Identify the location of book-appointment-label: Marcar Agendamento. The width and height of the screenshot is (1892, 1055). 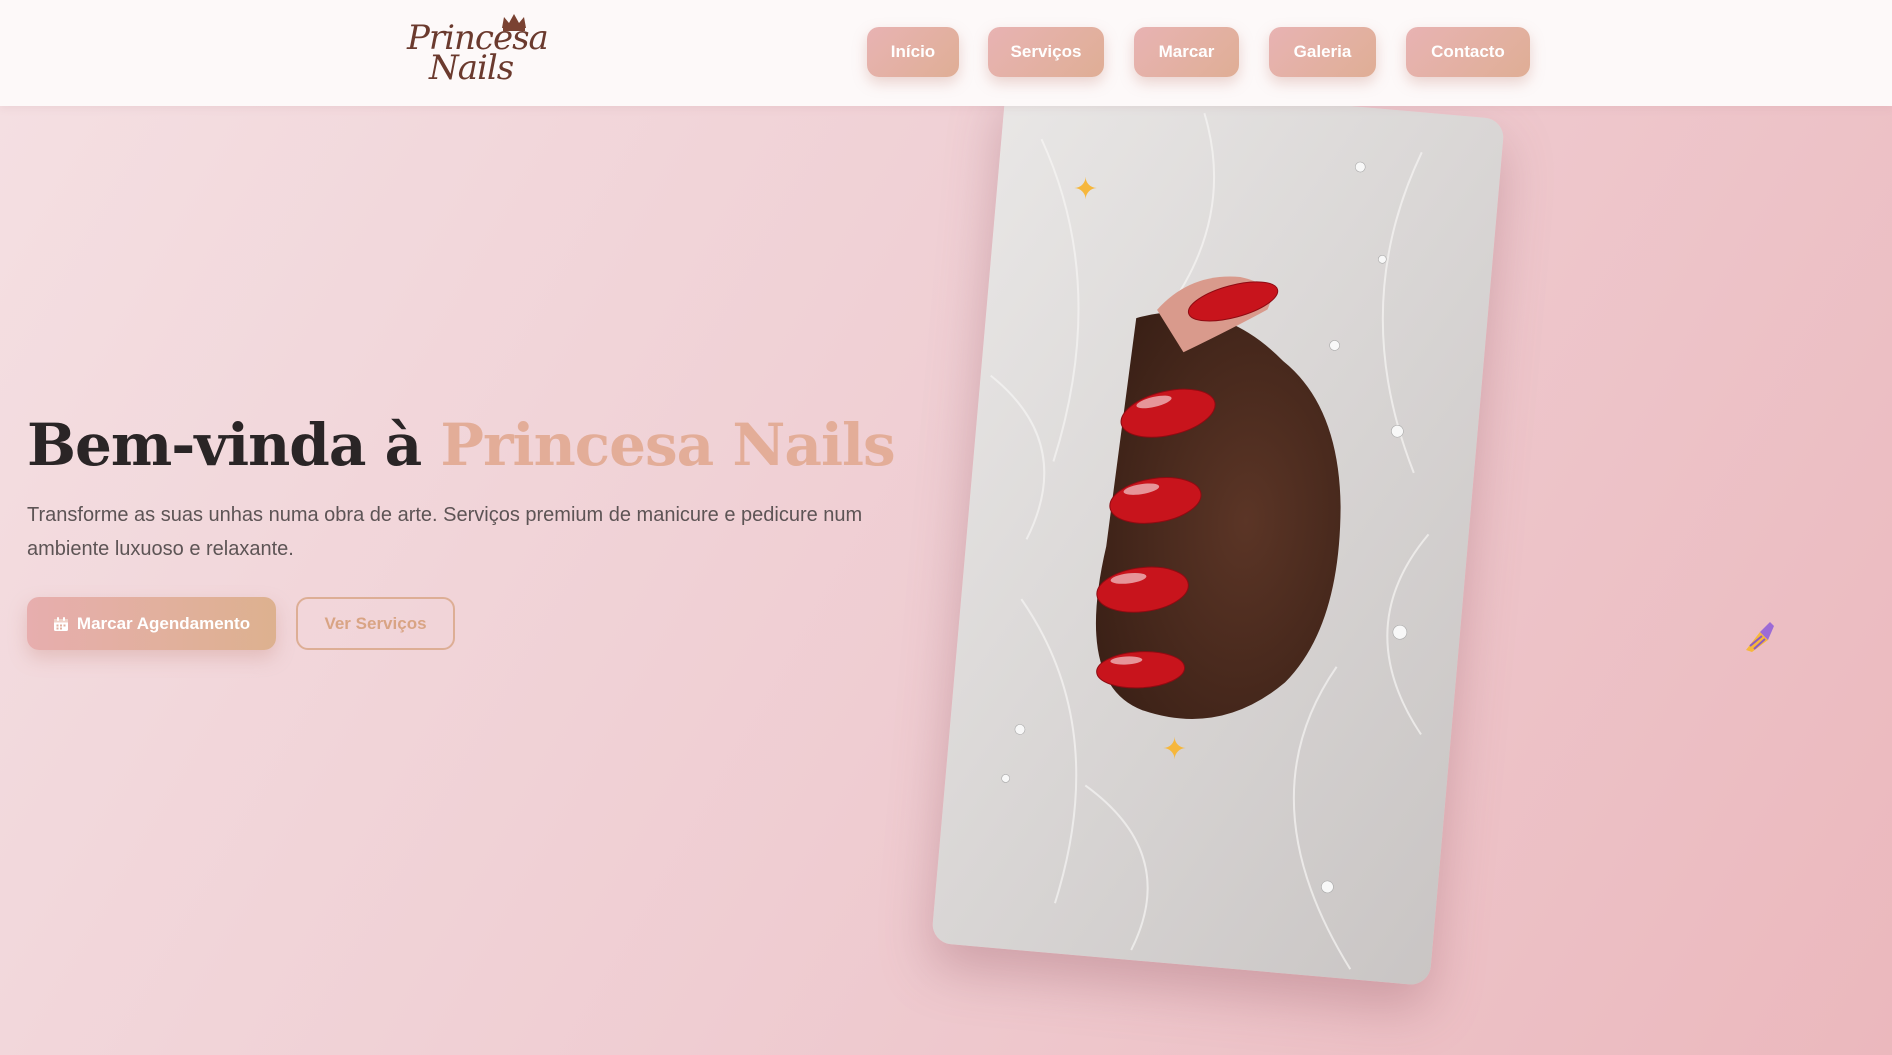
(163, 623).